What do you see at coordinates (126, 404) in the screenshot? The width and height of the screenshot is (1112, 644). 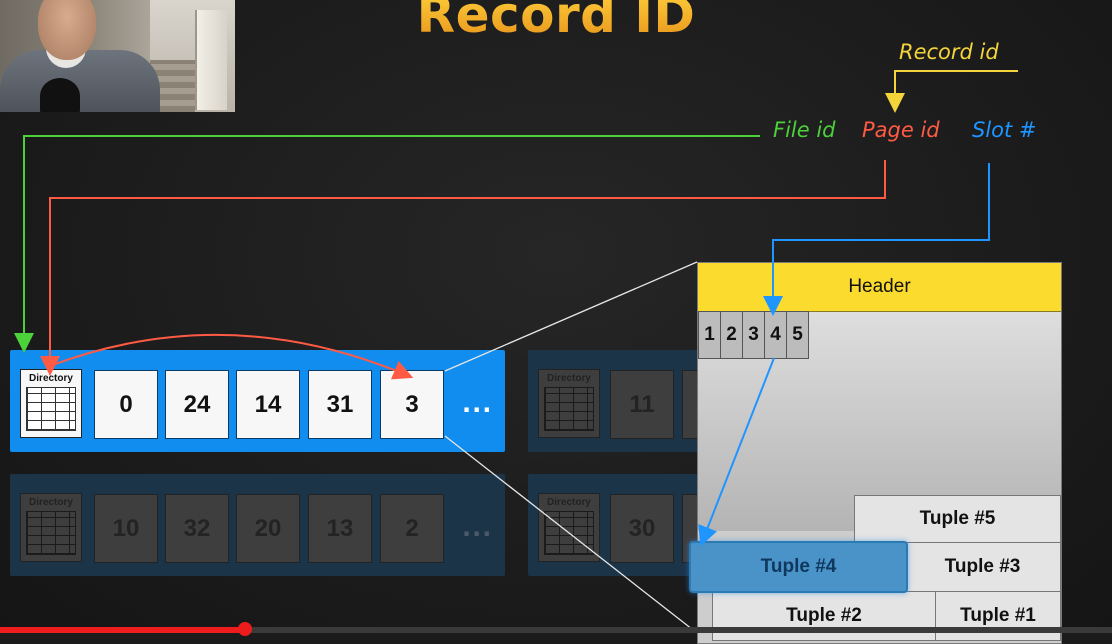 I see `page-cell: 0` at bounding box center [126, 404].